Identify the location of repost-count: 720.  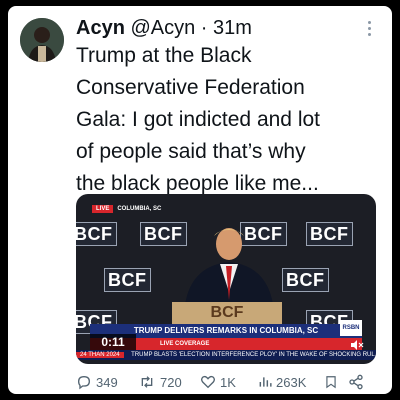
(171, 382).